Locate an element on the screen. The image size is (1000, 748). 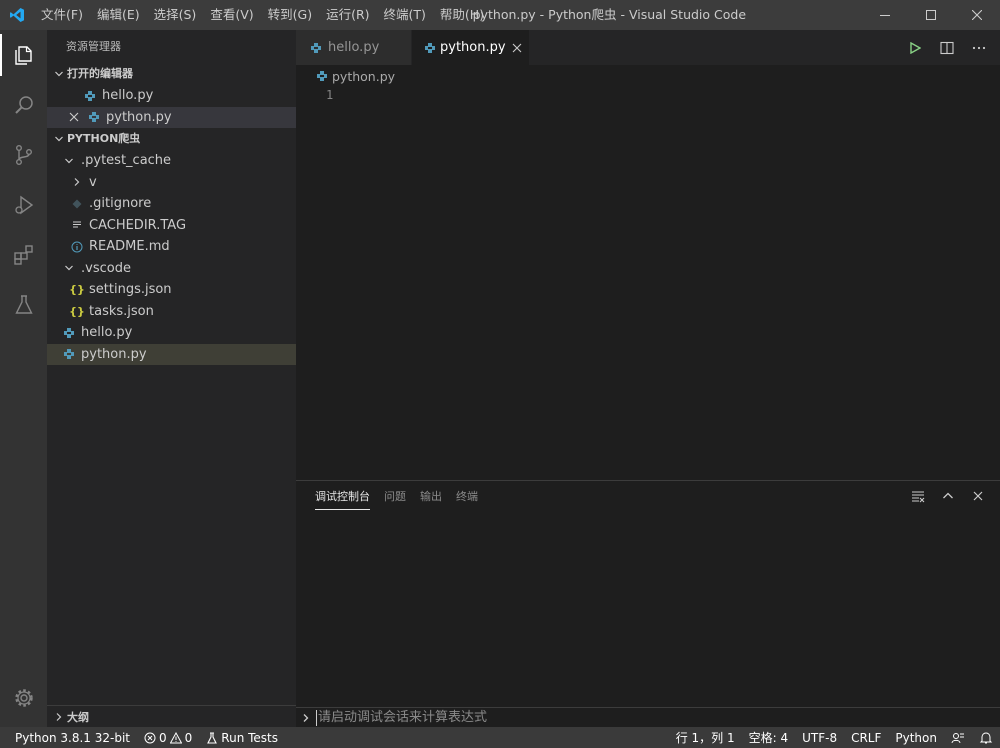
cursor-position: 行 1，列 1 is located at coordinates (705, 737).